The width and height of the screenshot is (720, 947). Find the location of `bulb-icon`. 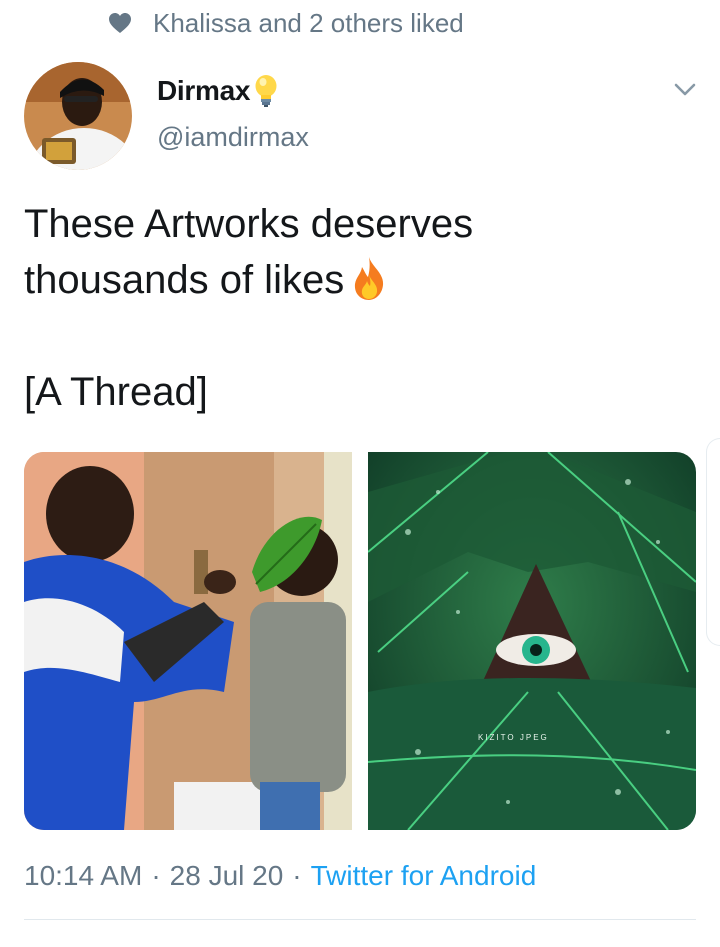

bulb-icon is located at coordinates (266, 91).